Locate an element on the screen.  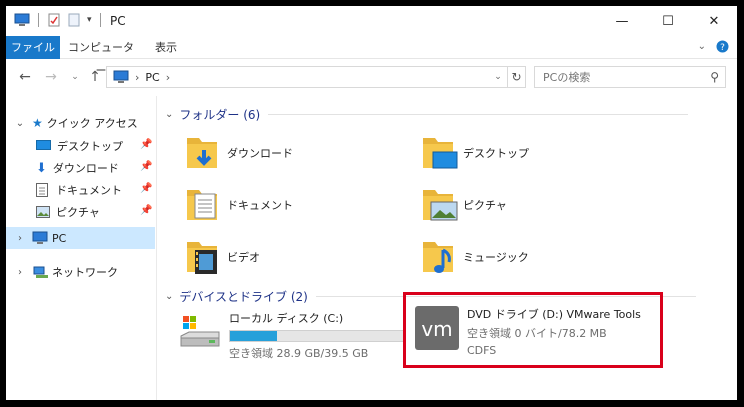
nav-item-downloads: ⬇ ダウンロード 📌 is located at coordinates (96, 168).